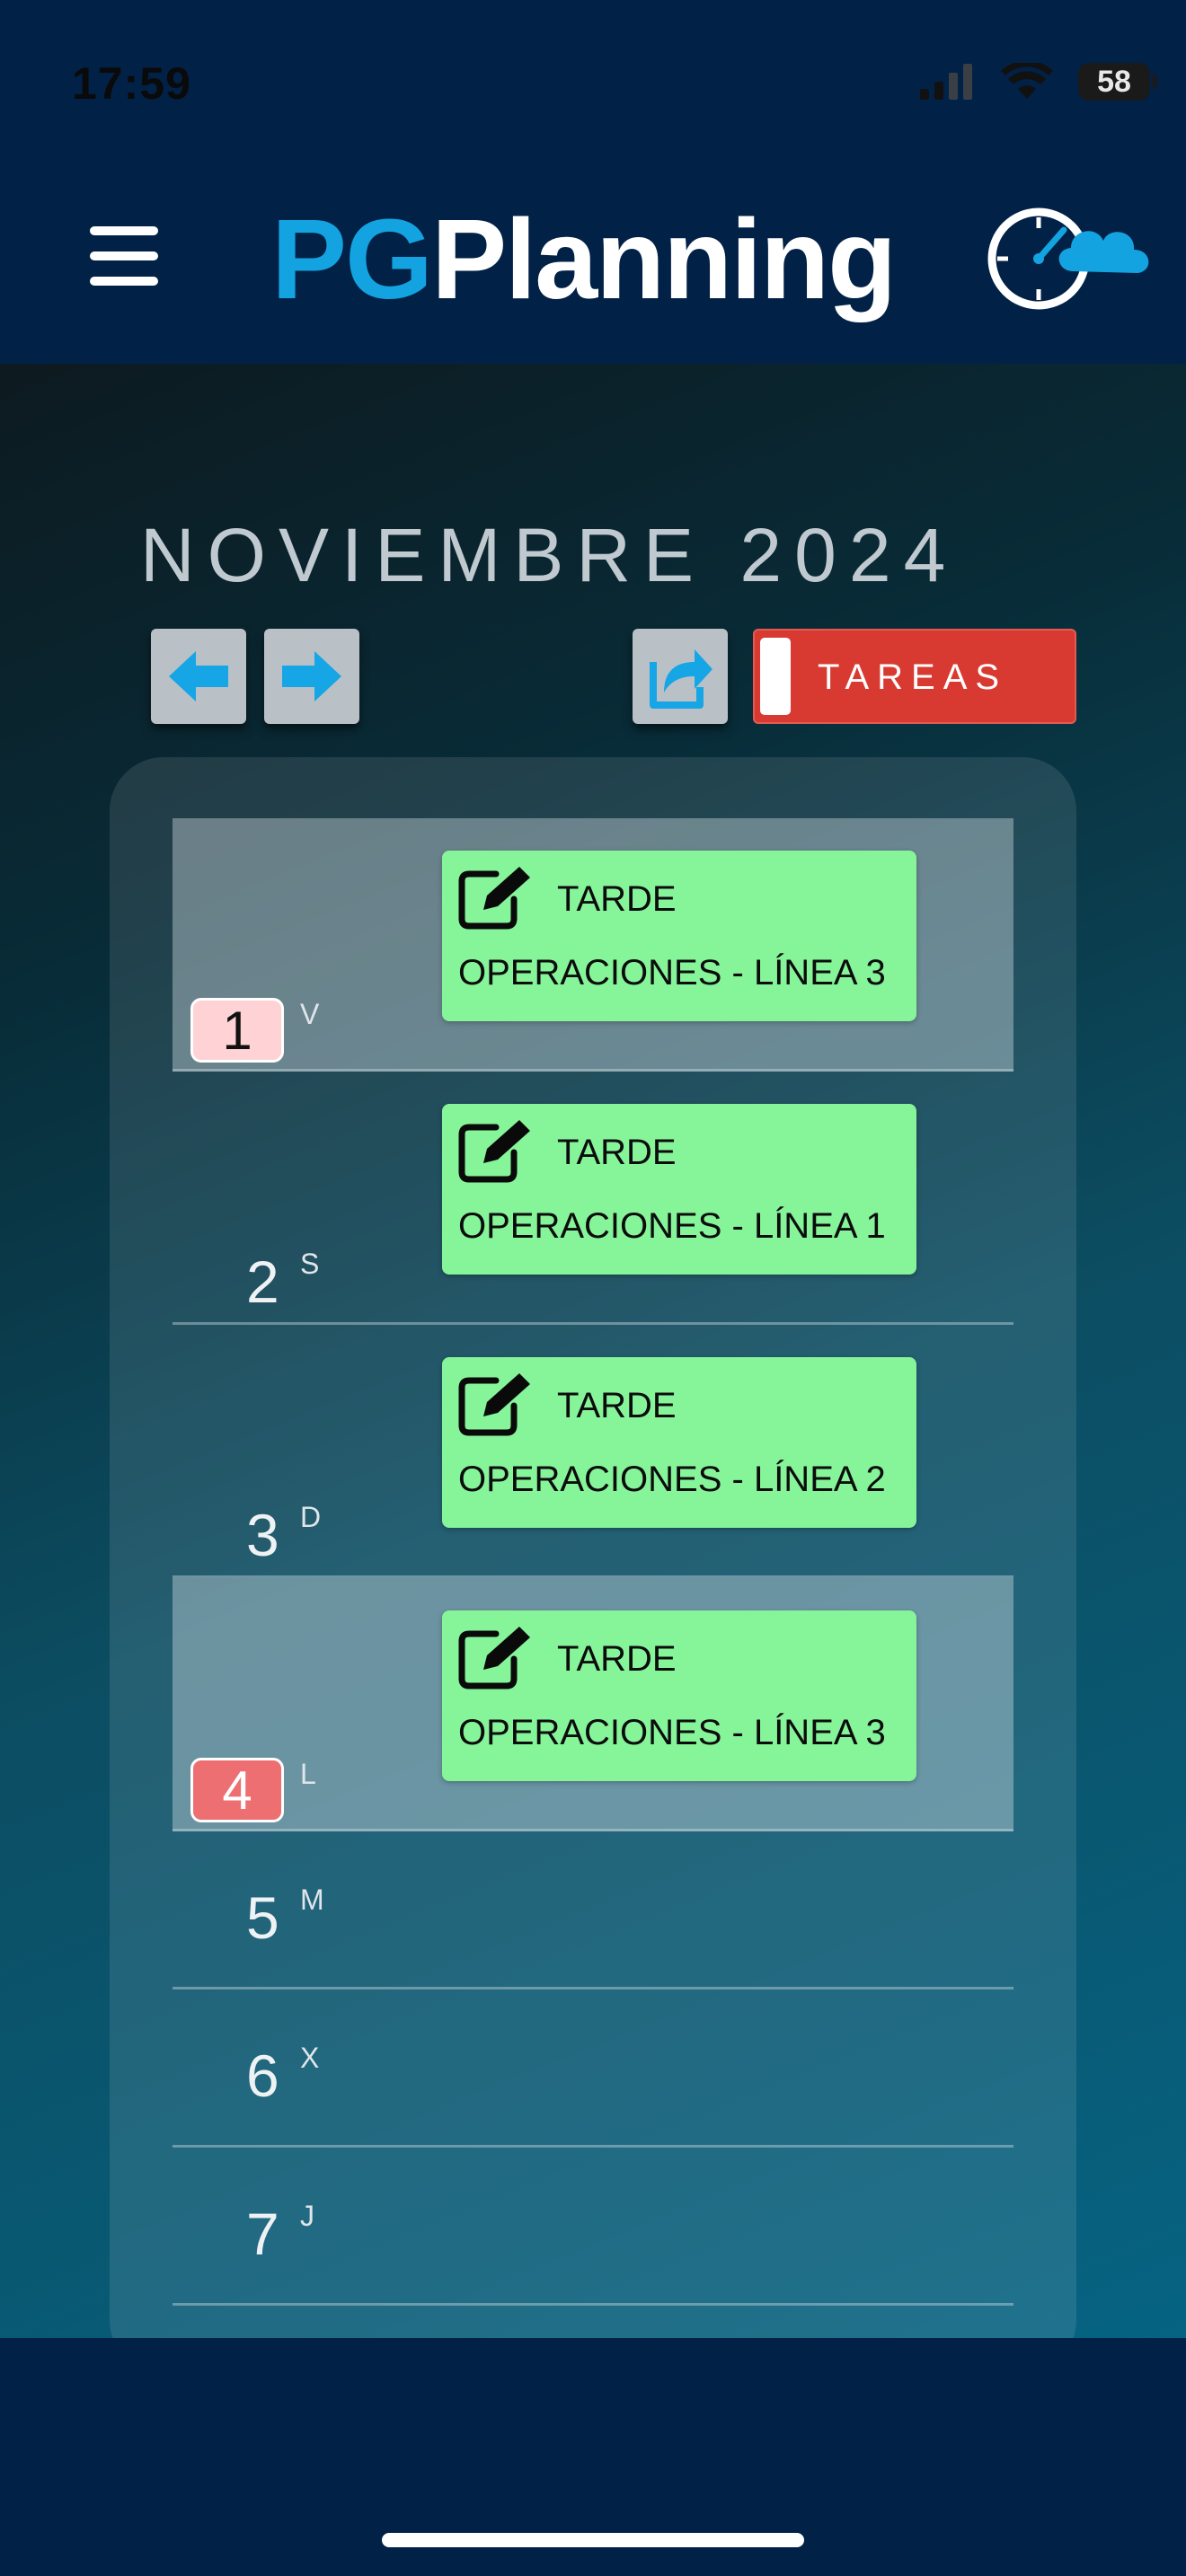 The image size is (1186, 2576). I want to click on clock-cloud-icon, so click(1072, 261).